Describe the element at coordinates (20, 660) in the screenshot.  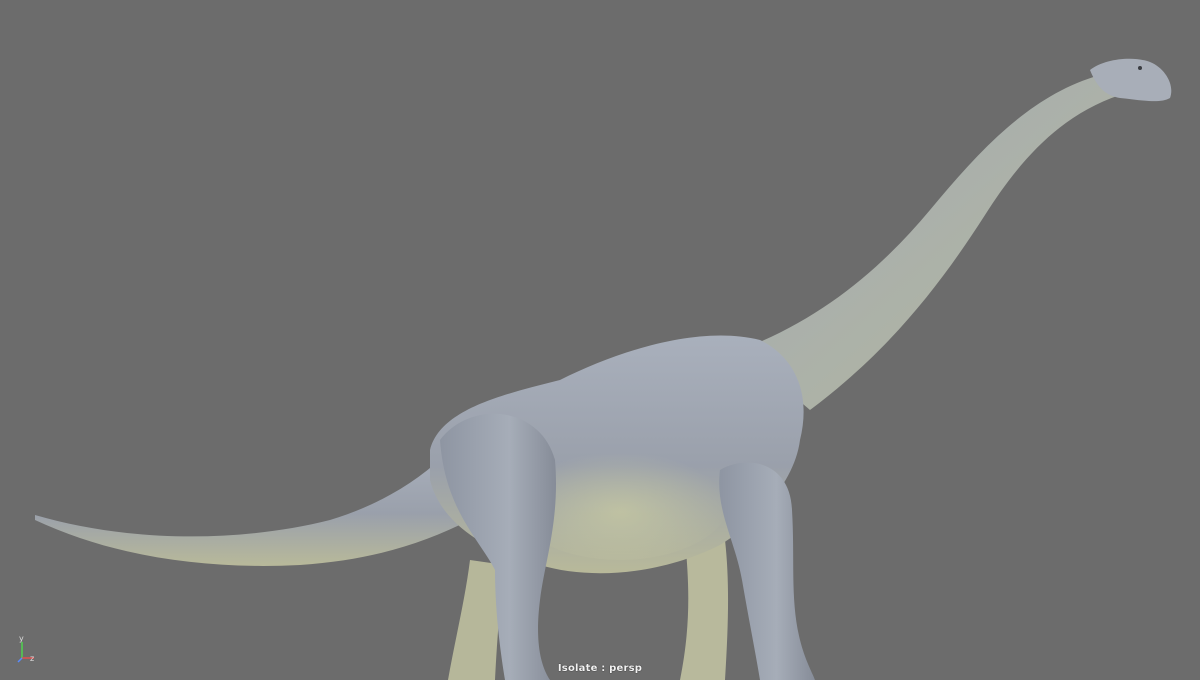
I see `z-axis-line` at that location.